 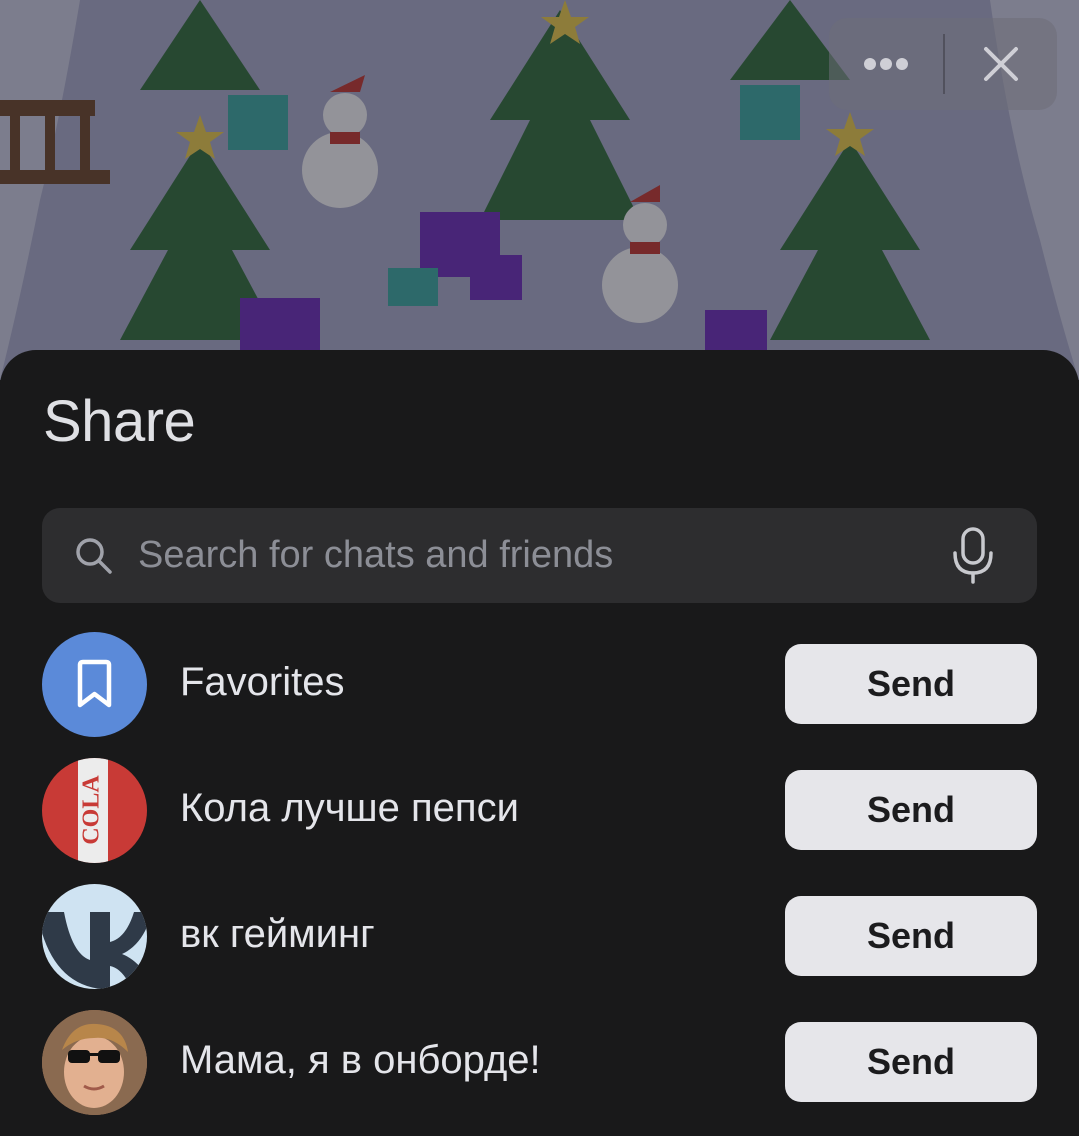 I want to click on more-menu-button, so click(x=886, y=64).